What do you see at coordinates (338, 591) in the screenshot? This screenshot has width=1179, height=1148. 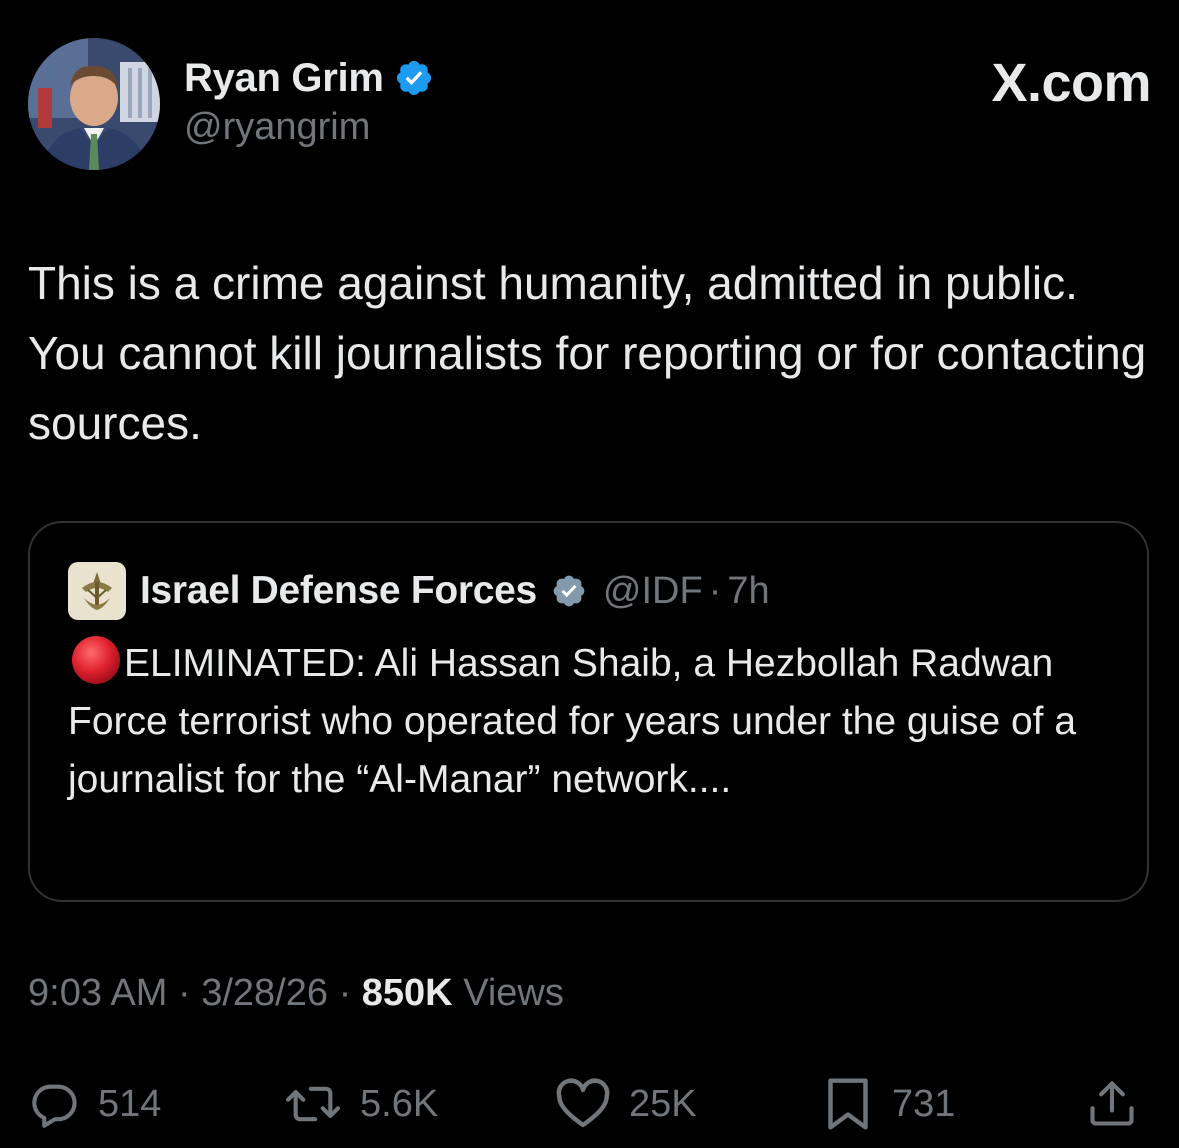 I see `quoted-author-name: Israel Defense Forces` at bounding box center [338, 591].